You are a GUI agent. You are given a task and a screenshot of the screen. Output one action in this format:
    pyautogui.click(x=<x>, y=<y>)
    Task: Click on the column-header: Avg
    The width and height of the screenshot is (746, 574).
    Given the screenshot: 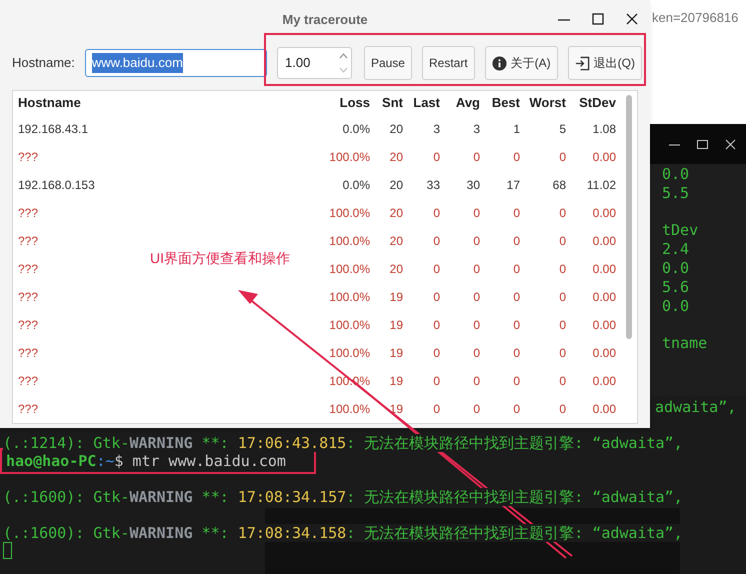 What is the action you would take?
    pyautogui.click(x=460, y=103)
    